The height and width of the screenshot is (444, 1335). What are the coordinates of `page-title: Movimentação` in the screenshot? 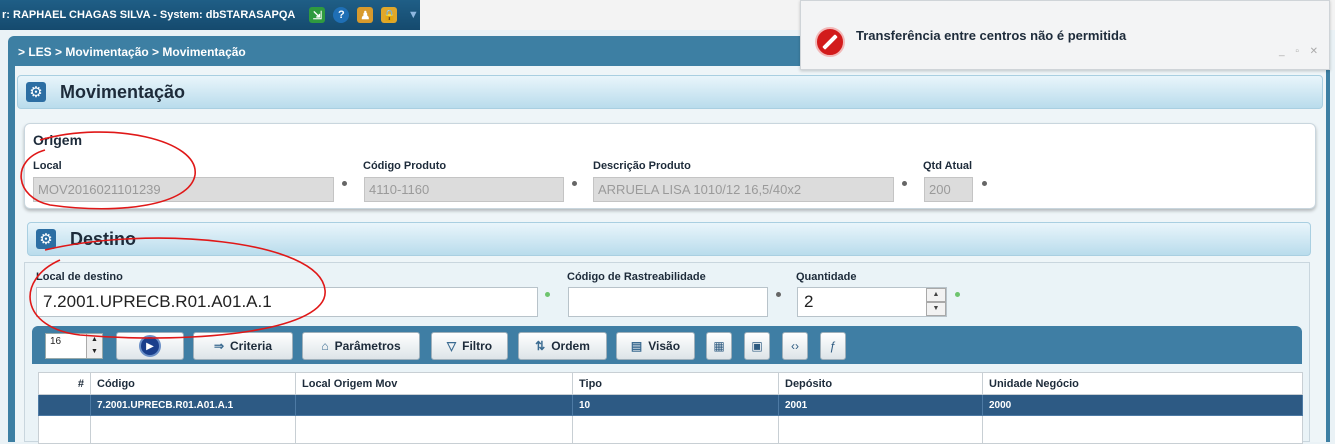 It's located at (123, 91).